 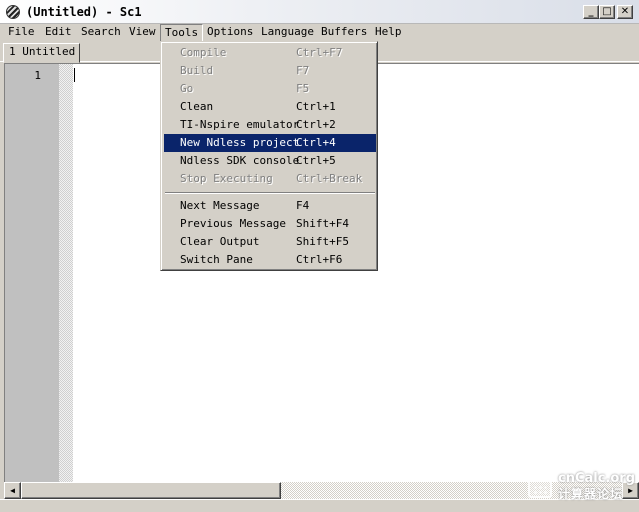 What do you see at coordinates (37, 75) in the screenshot?
I see `line-number: 1` at bounding box center [37, 75].